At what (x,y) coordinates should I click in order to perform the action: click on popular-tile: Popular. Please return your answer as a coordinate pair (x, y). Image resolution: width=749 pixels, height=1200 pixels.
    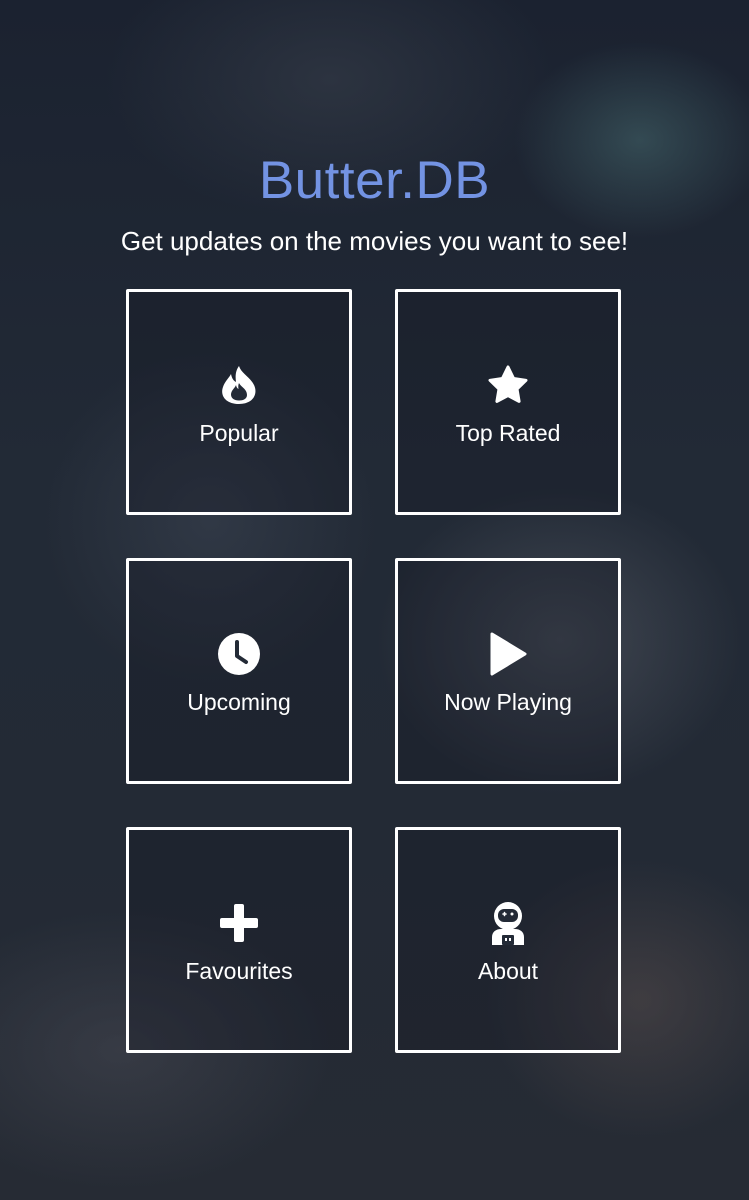
    Looking at the image, I should click on (239, 402).